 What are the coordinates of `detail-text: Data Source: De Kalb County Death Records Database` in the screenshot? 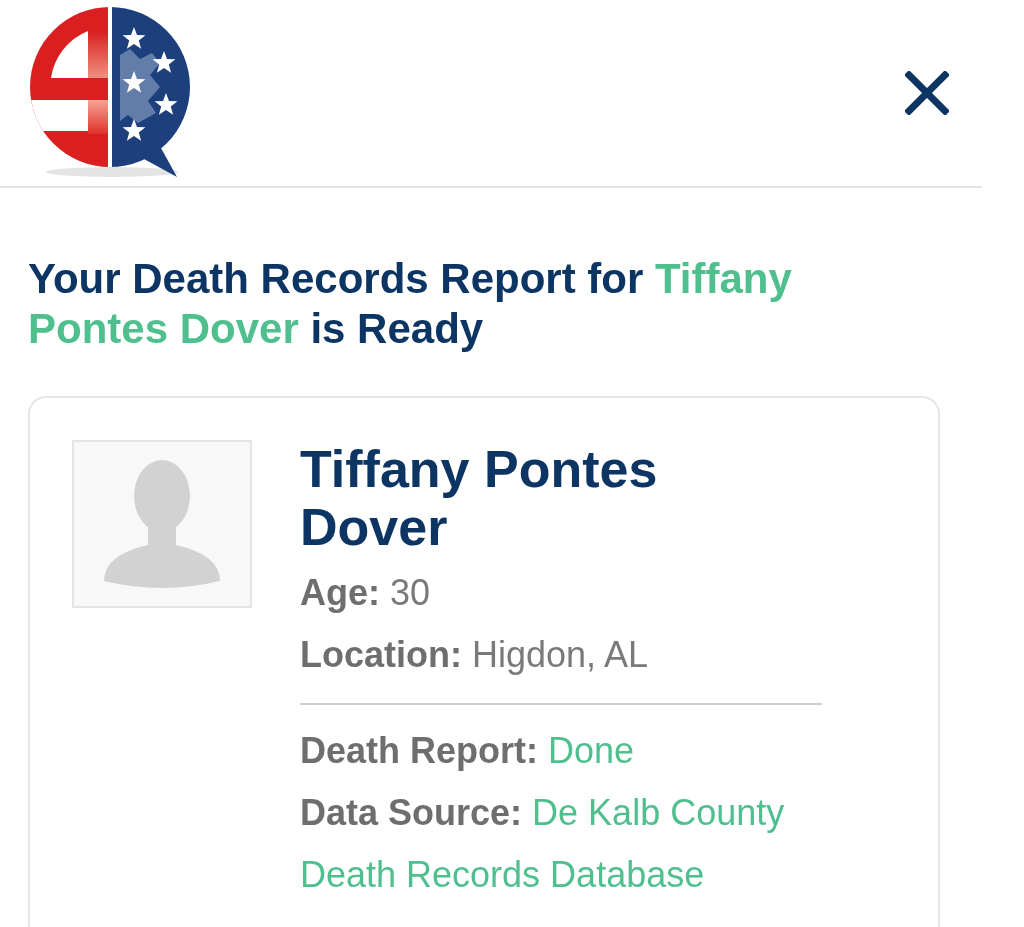 It's located at (543, 844).